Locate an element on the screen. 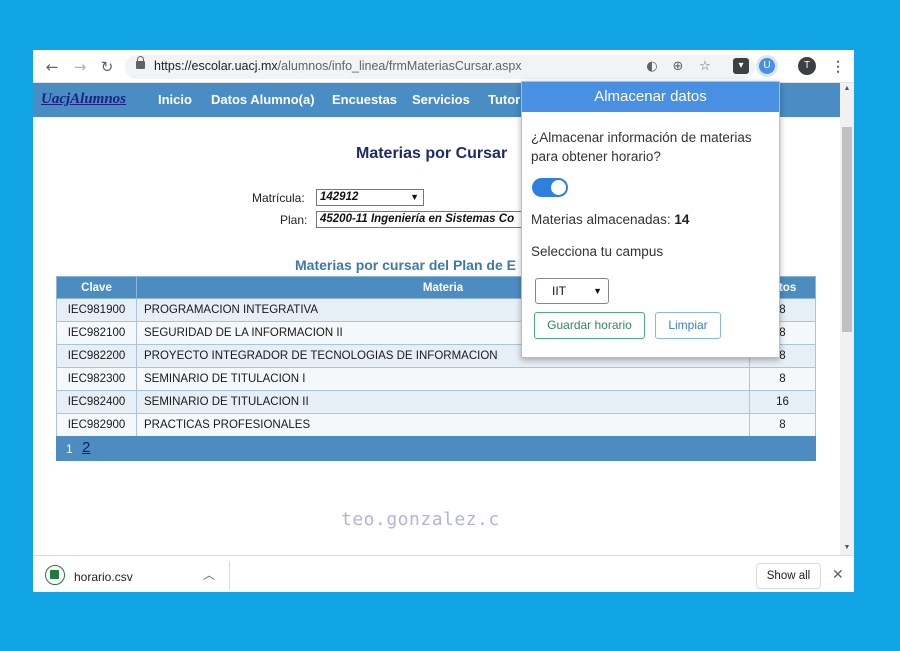 Image resolution: width=900 pixels, height=651 pixels. reload-icon: ↻ is located at coordinates (107, 67).